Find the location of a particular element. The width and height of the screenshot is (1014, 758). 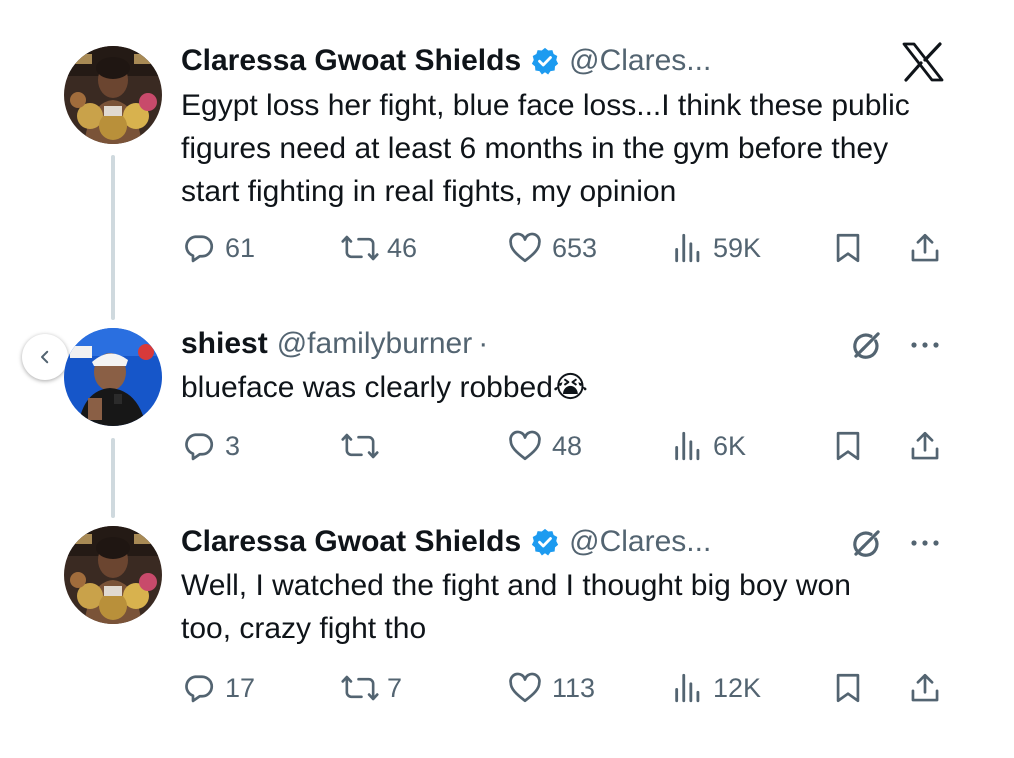

views-count: 6K is located at coordinates (730, 445).